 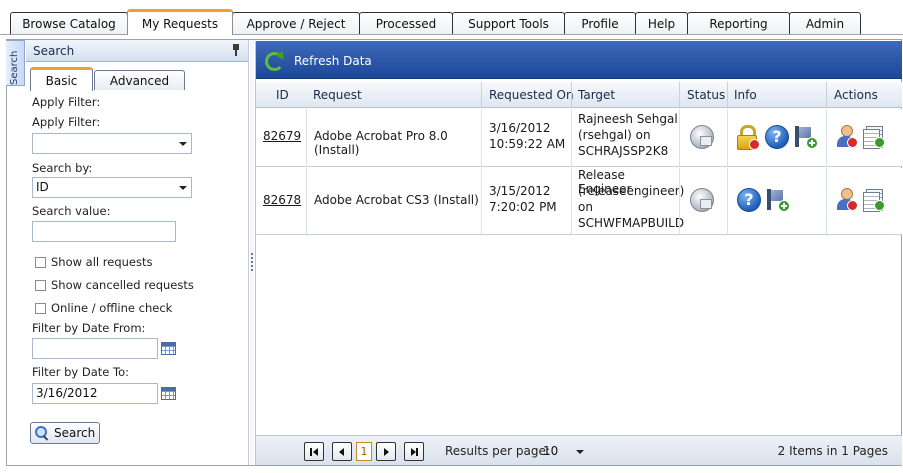 What do you see at coordinates (66, 122) in the screenshot?
I see `apply-filter-label-2: Apply Filter:` at bounding box center [66, 122].